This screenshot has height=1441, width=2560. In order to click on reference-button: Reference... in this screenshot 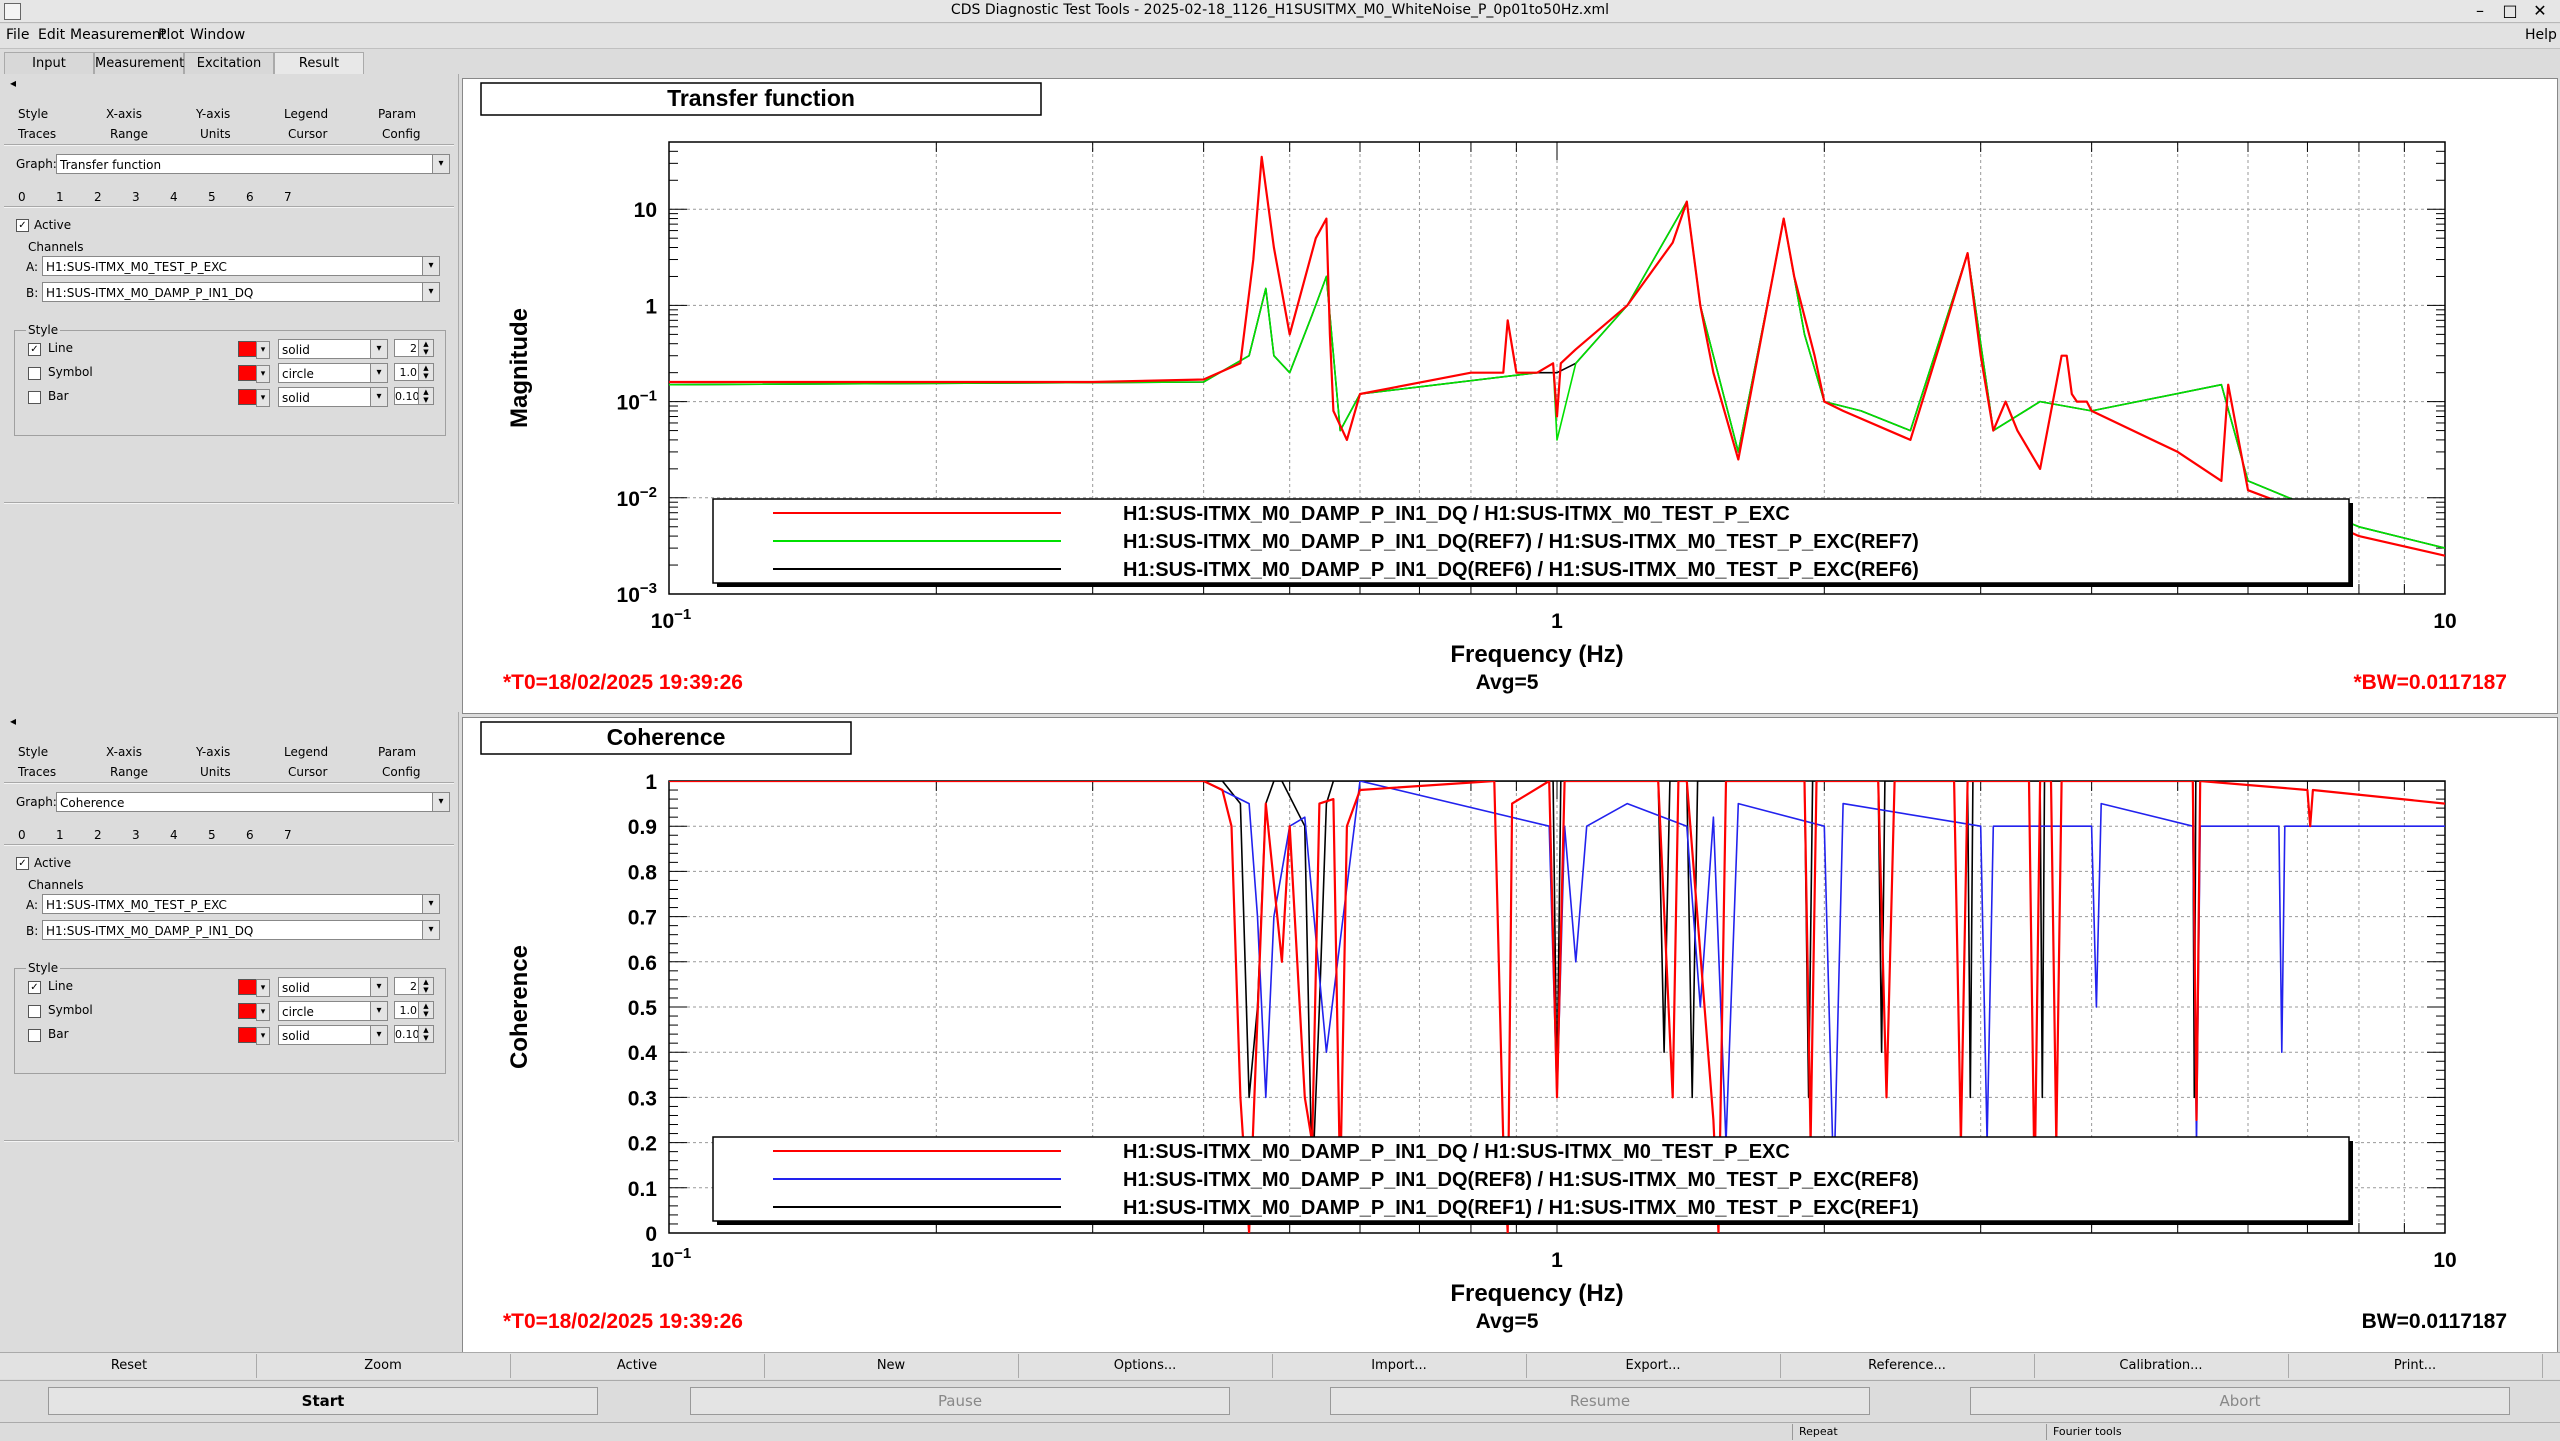, I will do `click(1907, 1366)`.